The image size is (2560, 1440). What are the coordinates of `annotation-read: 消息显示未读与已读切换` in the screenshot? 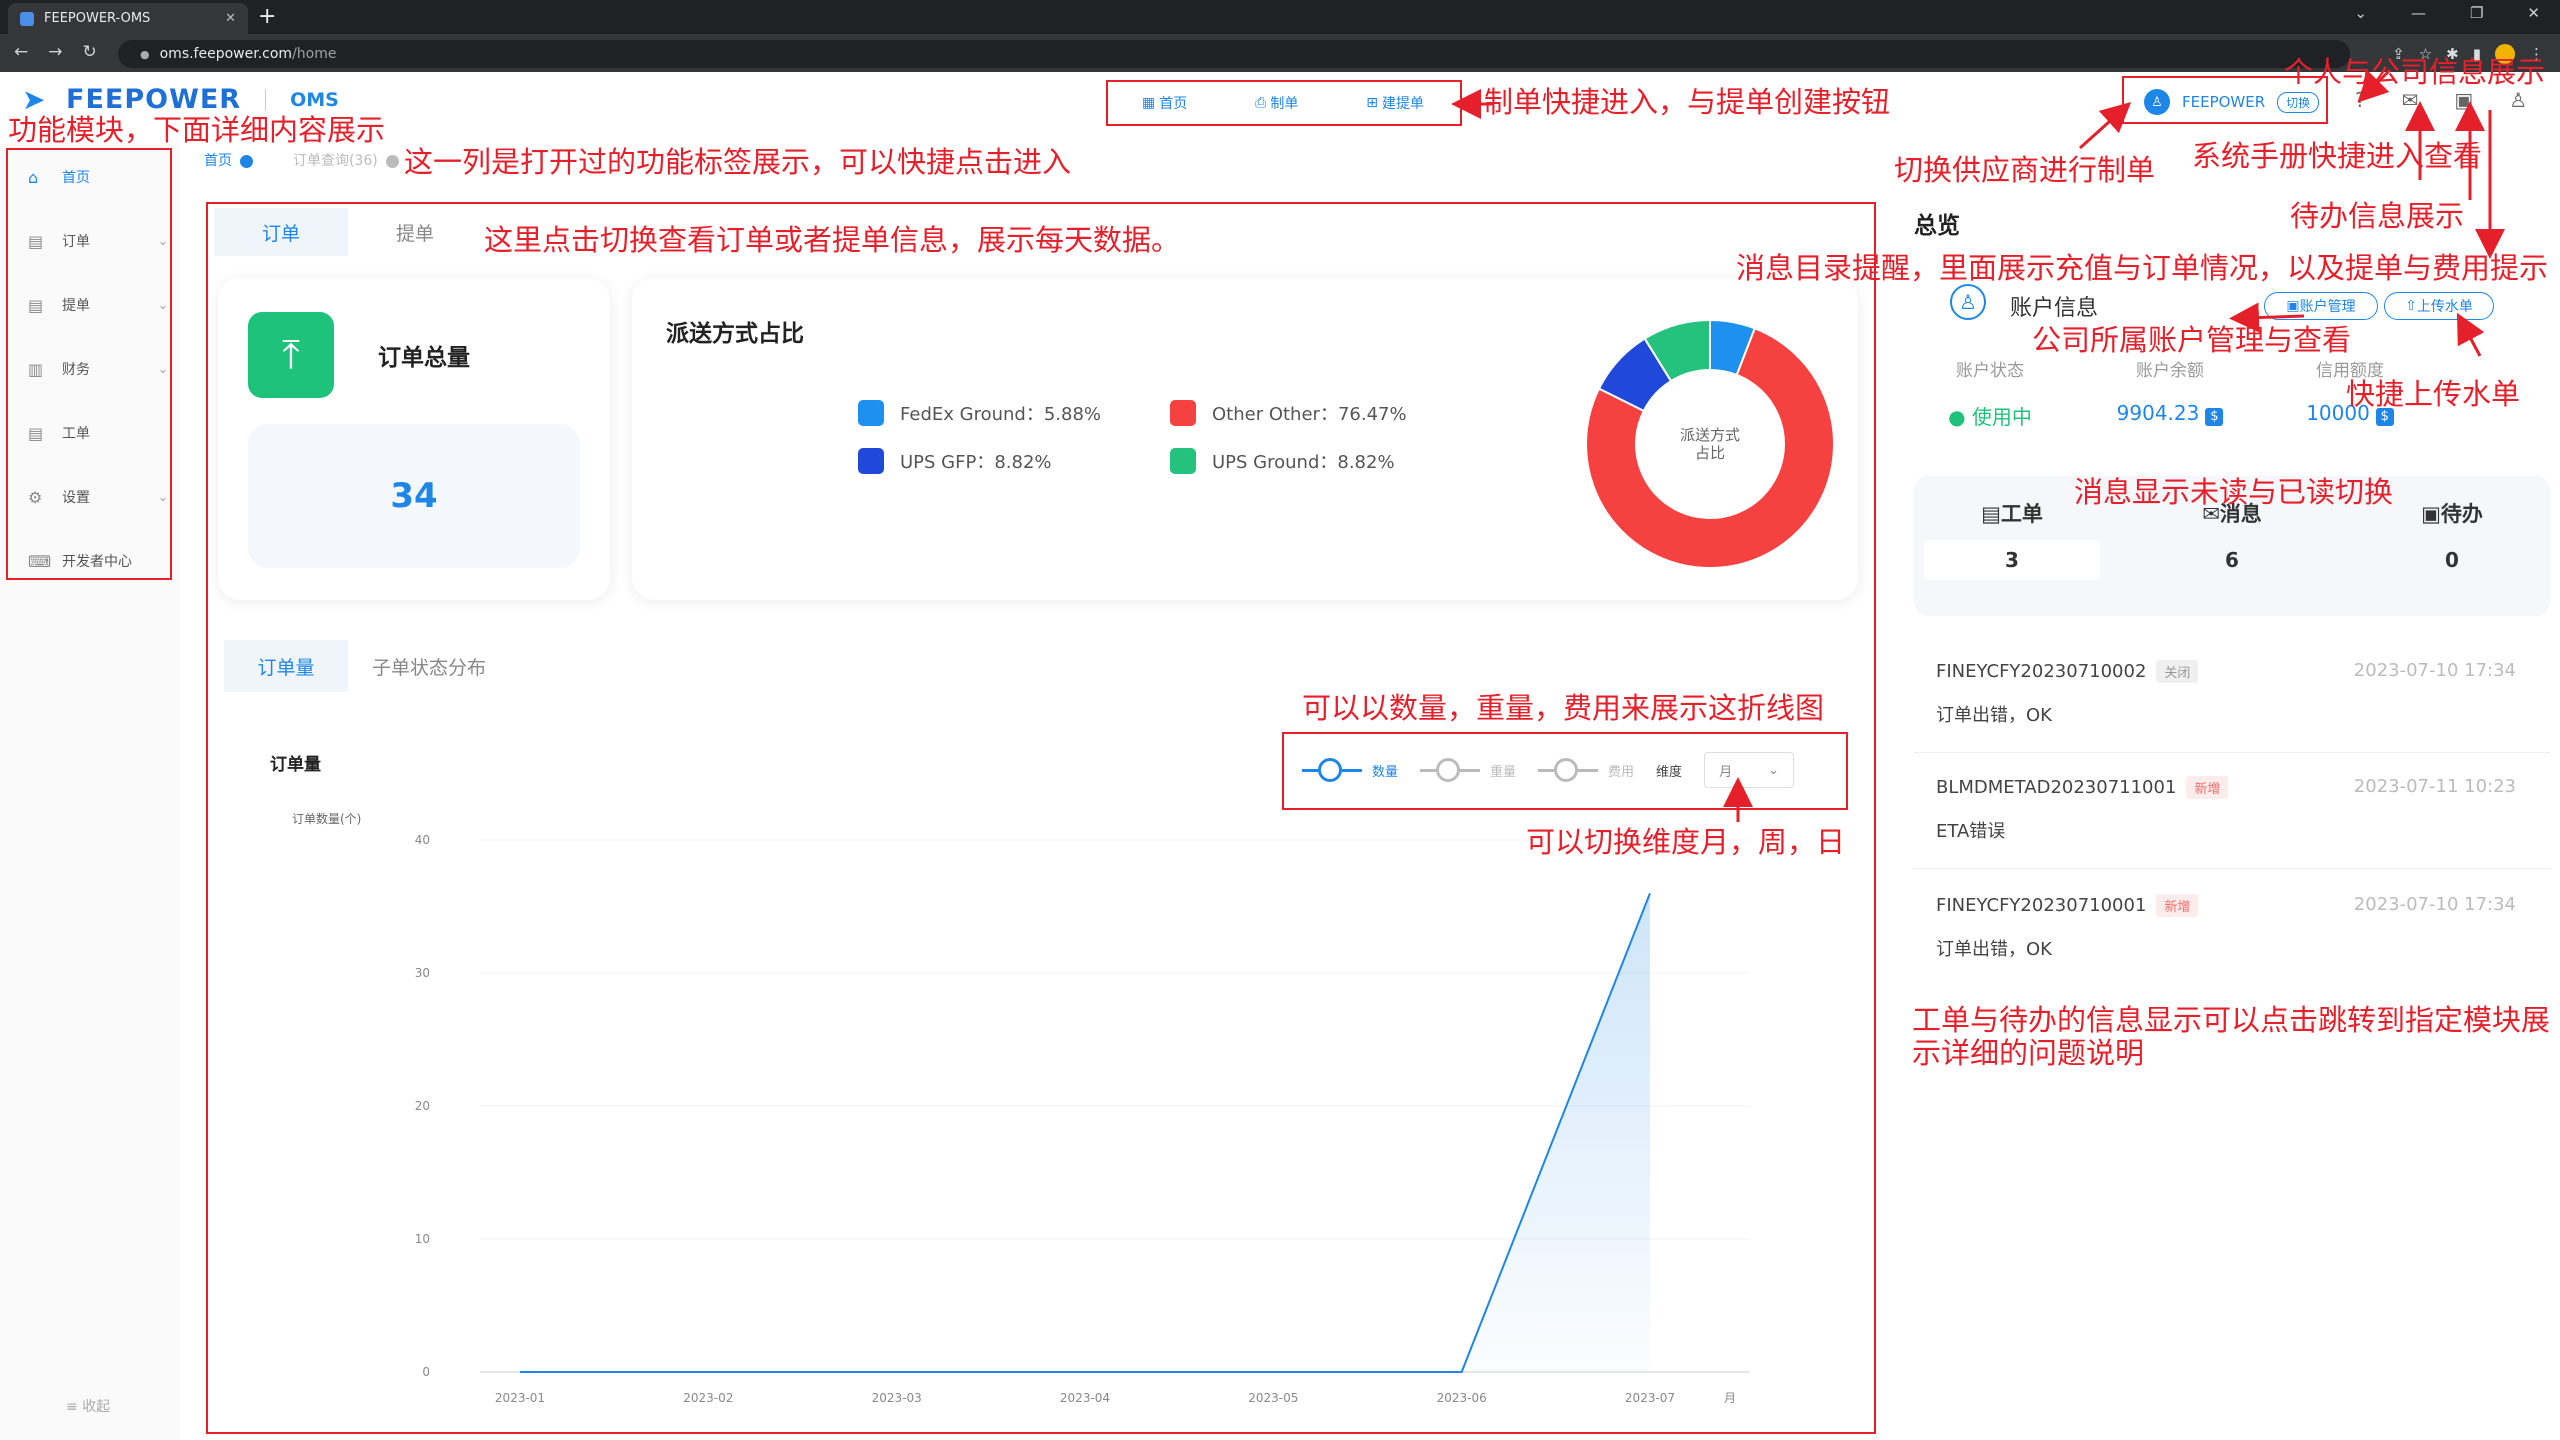 It's located at (2234, 492).